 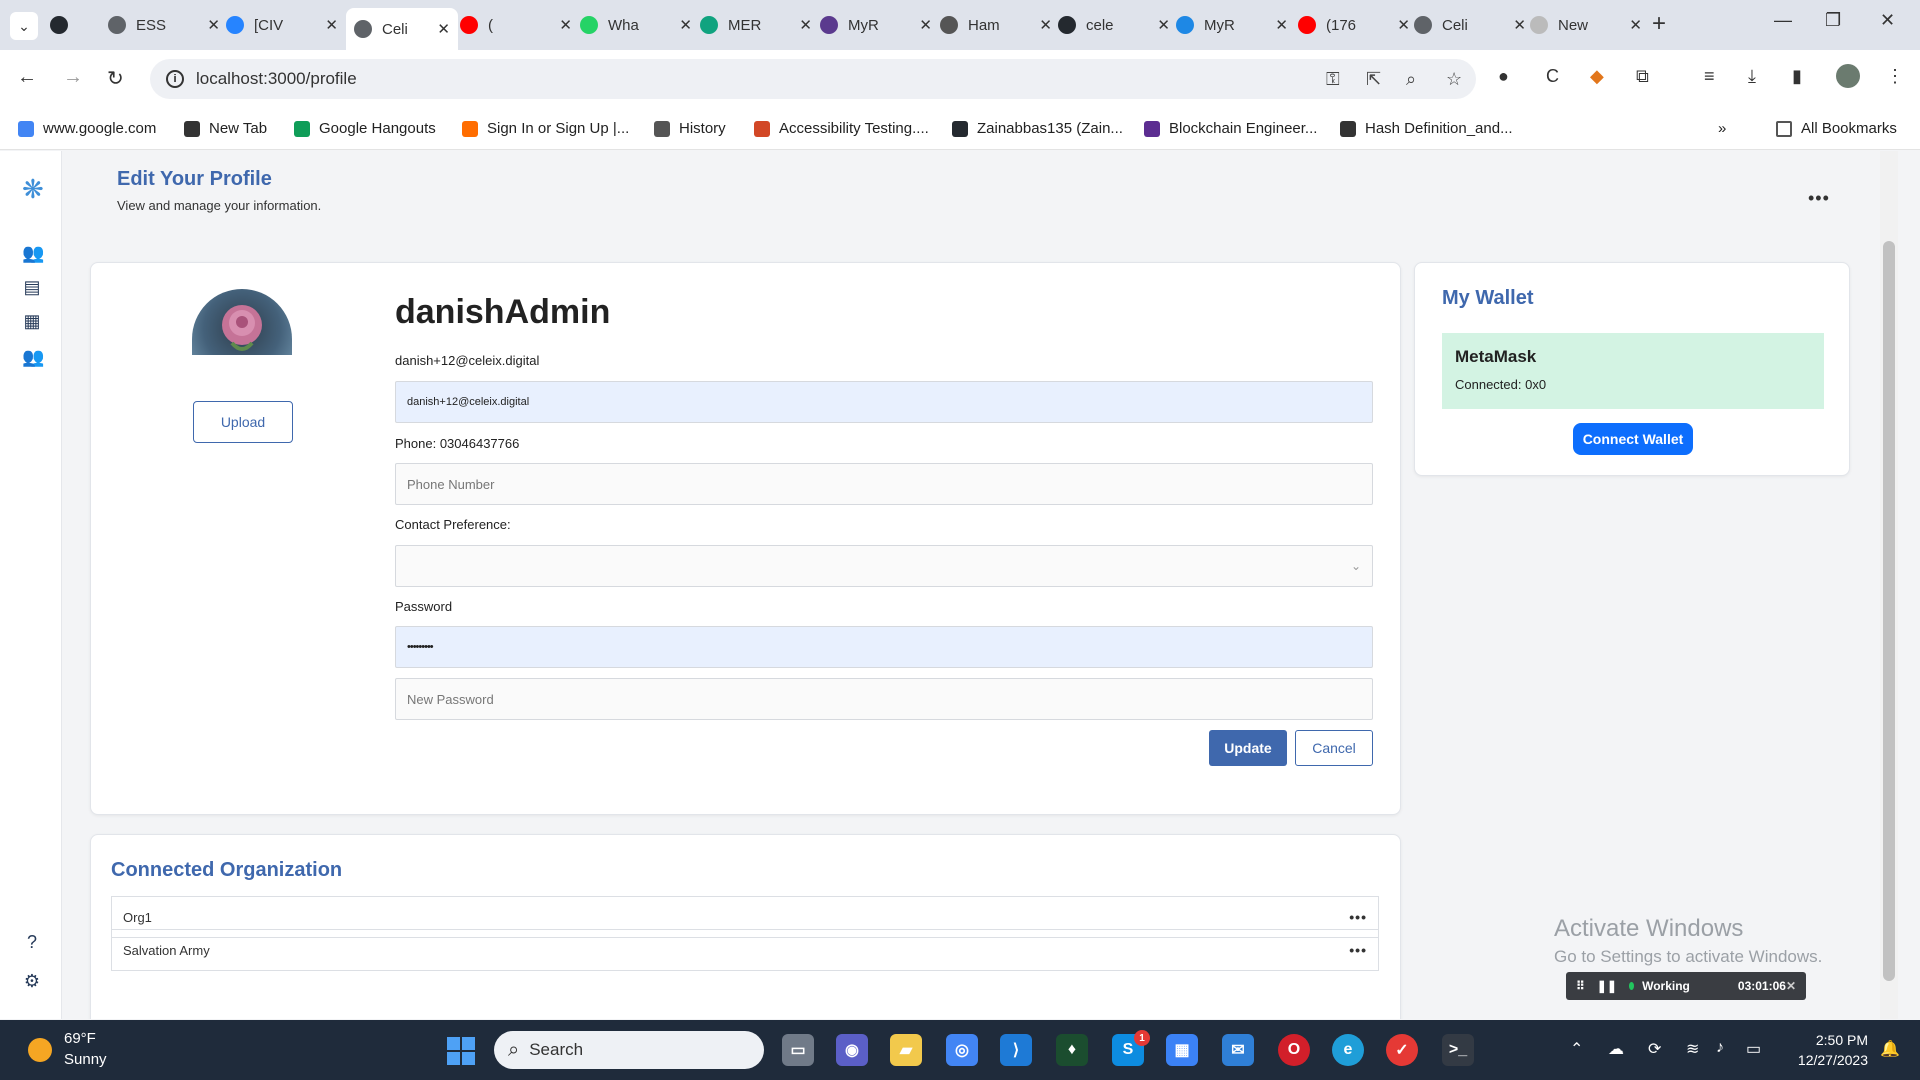 I want to click on vscode-icon: ⟩, so click(x=1016, y=1050).